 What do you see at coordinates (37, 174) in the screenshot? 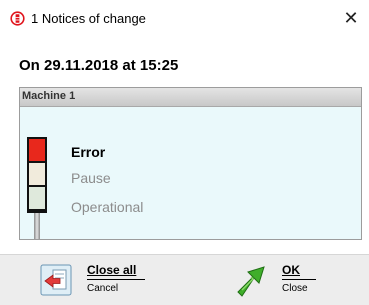
I see `lamp-pause` at bounding box center [37, 174].